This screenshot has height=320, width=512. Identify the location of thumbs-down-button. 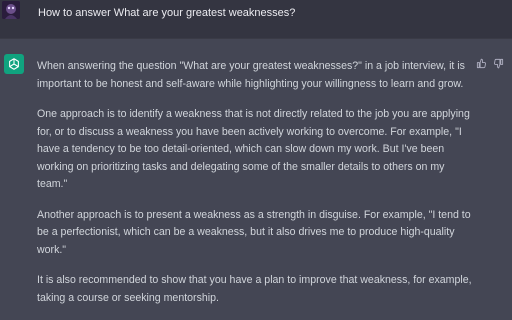
(498, 63).